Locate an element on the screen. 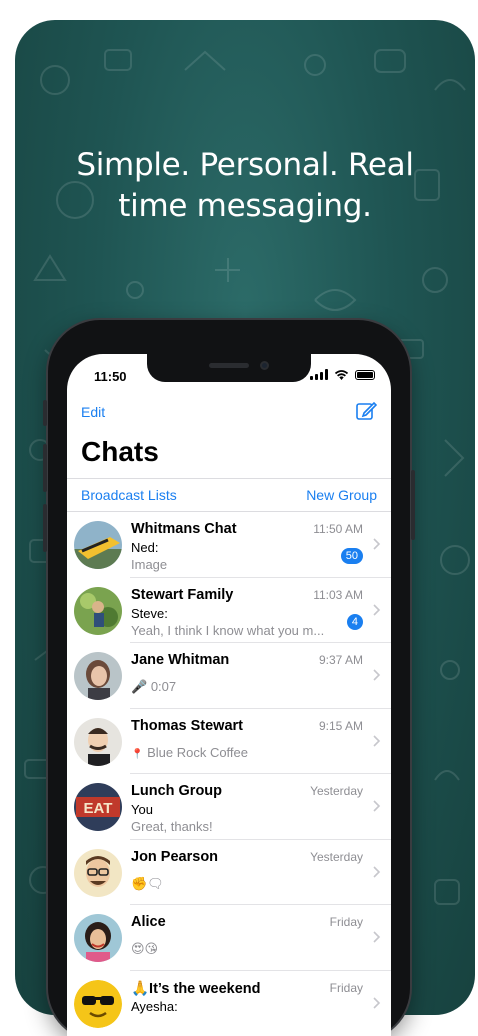  edit-button: Edit is located at coordinates (93, 412).